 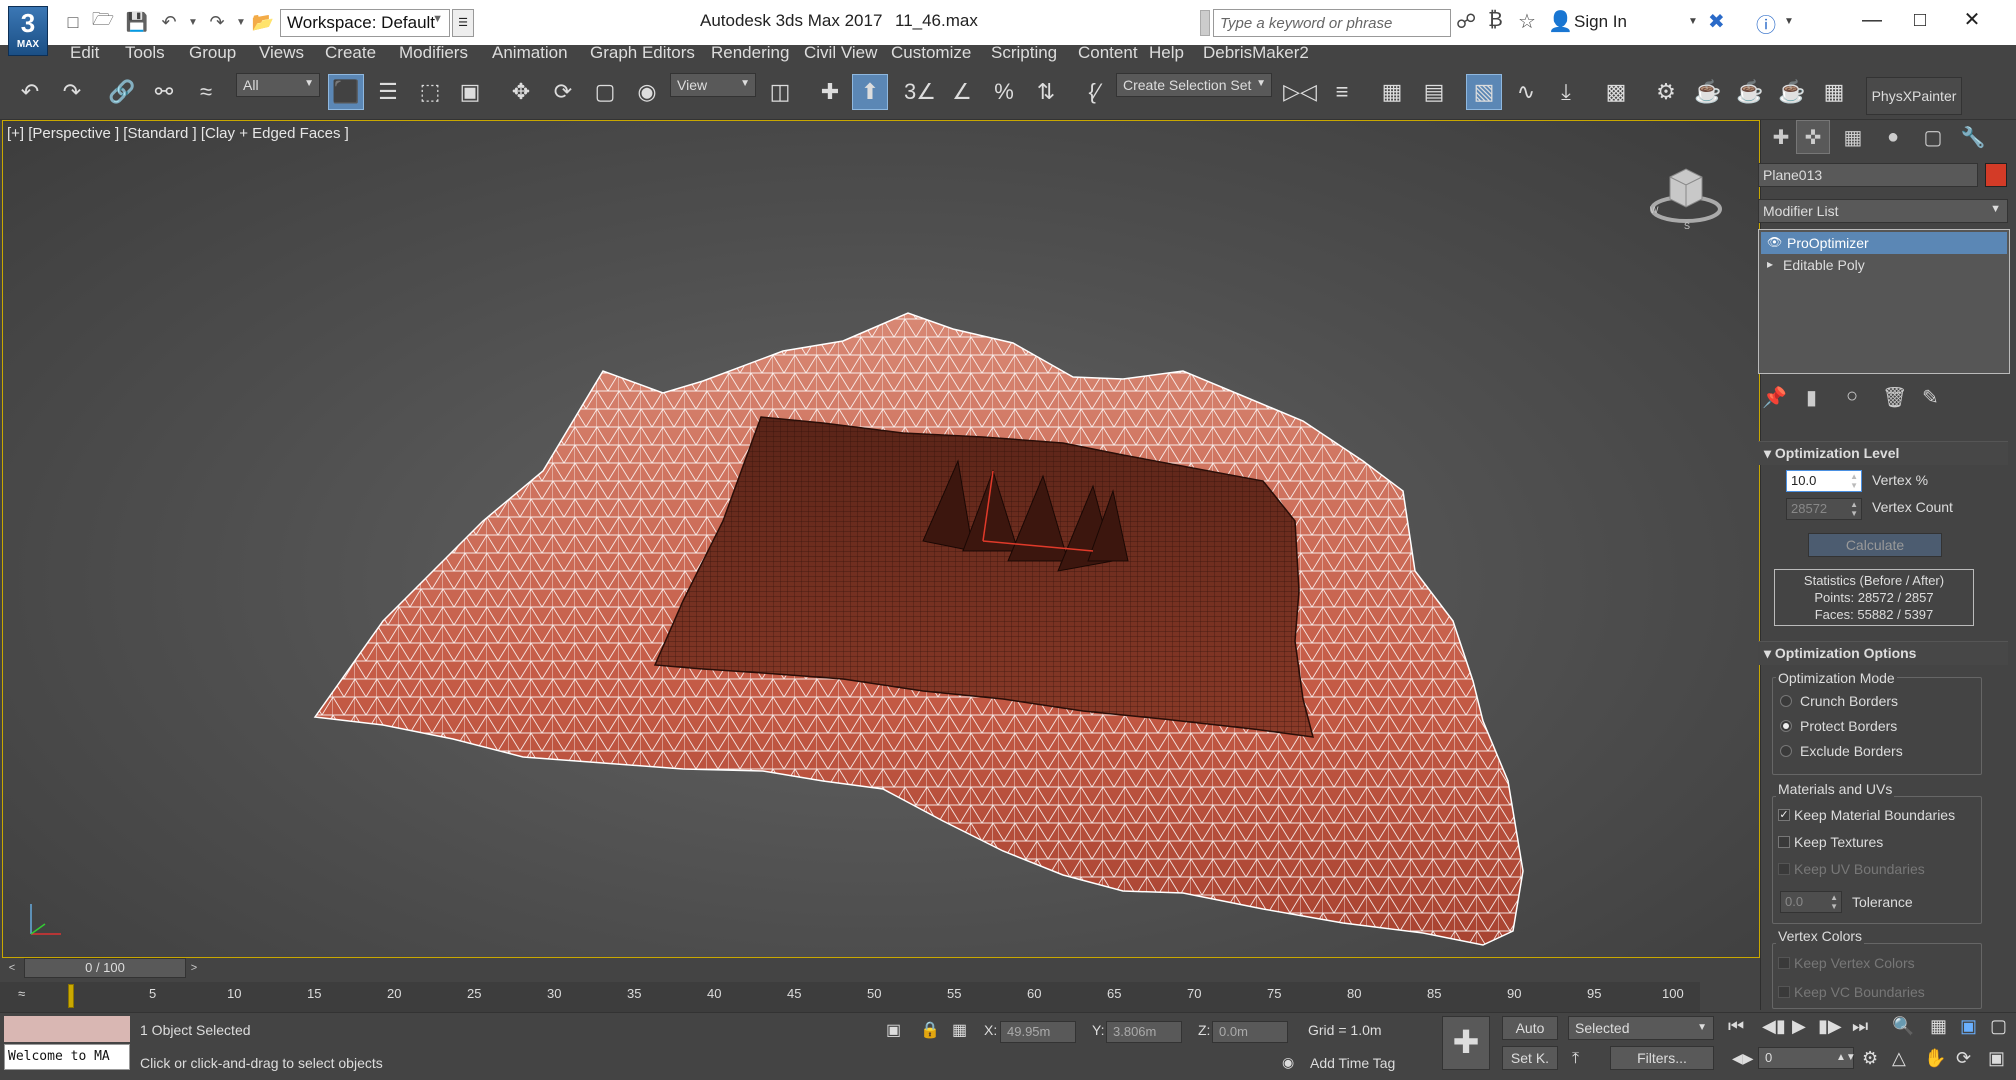 What do you see at coordinates (1813, 137) in the screenshot?
I see `modify-tab-icon: ✜` at bounding box center [1813, 137].